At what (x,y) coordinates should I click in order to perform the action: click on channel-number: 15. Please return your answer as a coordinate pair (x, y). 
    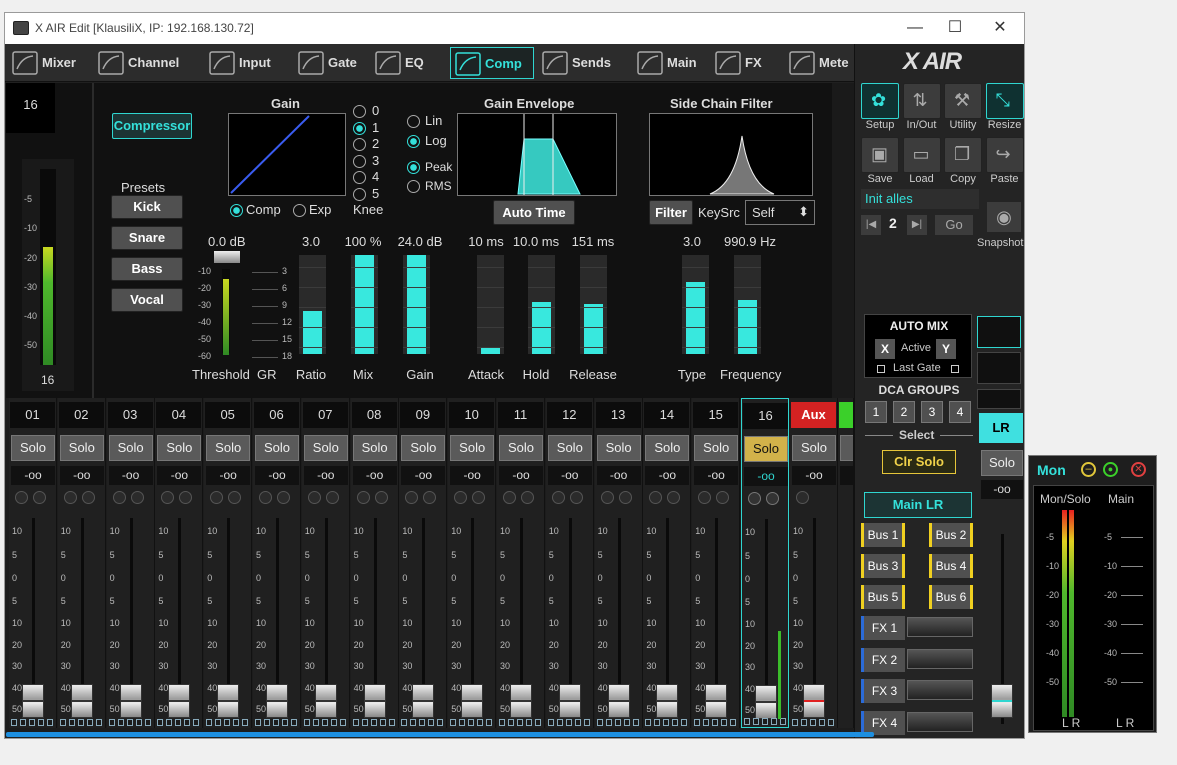
    Looking at the image, I should click on (716, 415).